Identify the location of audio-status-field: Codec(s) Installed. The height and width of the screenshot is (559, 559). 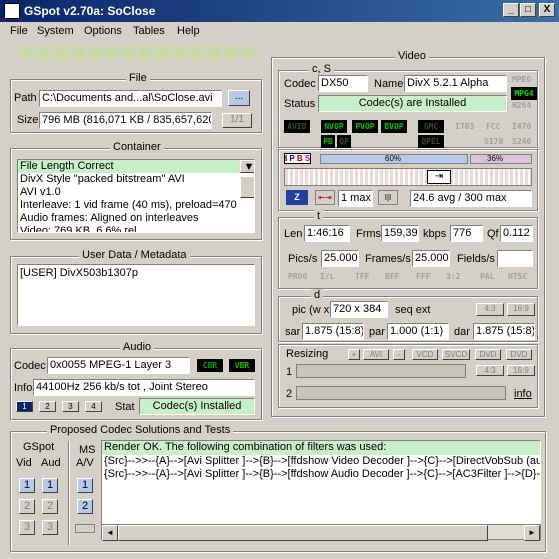
(197, 406).